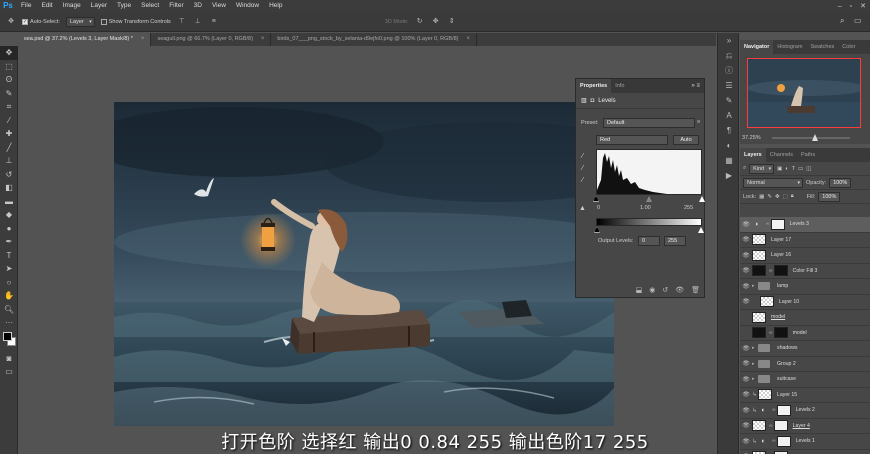 The width and height of the screenshot is (870, 454). What do you see at coordinates (805, 395) in the screenshot?
I see `layer-row: 👁︎ ↳ Layer 15` at bounding box center [805, 395].